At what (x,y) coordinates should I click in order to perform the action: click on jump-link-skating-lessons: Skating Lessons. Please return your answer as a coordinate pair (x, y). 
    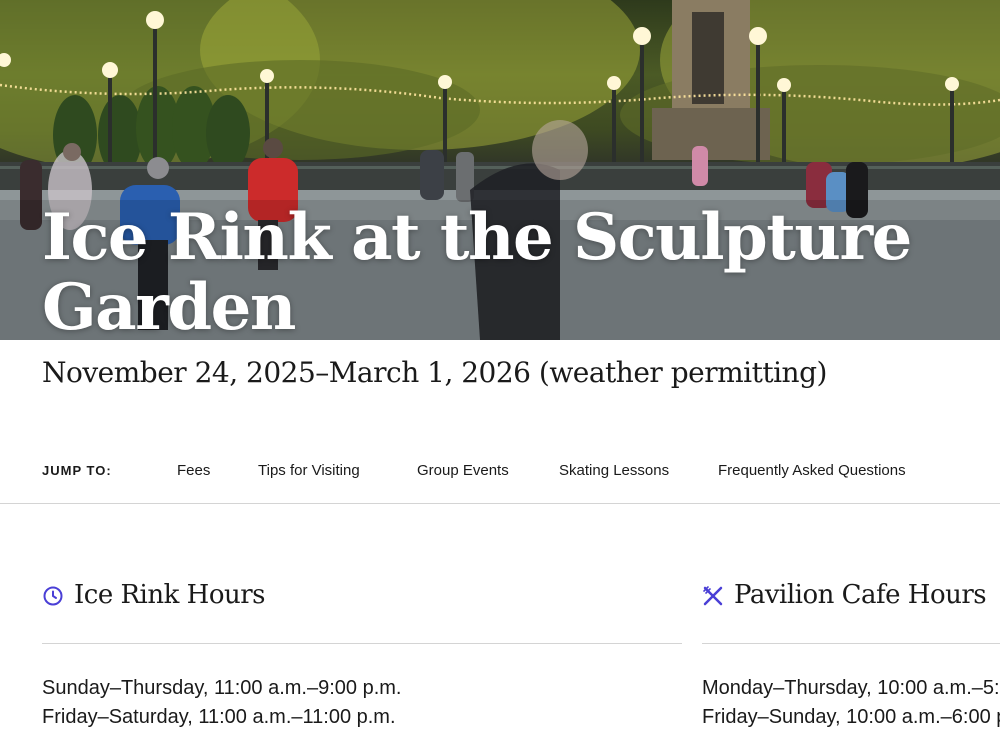
    Looking at the image, I should click on (614, 470).